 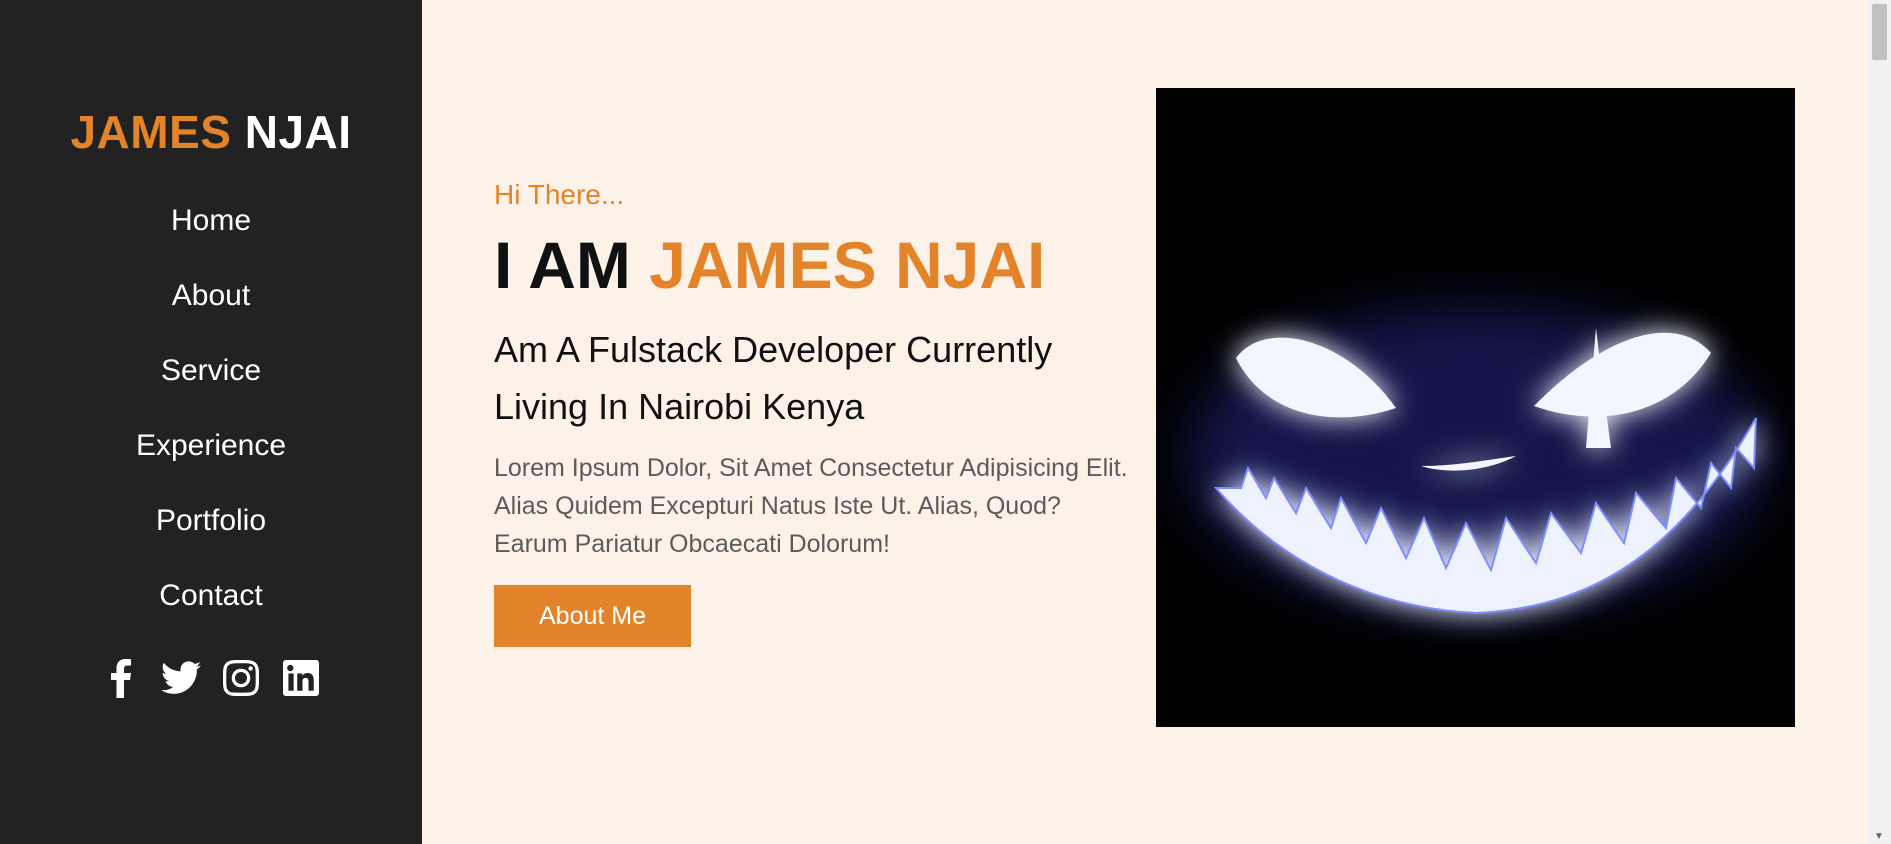 What do you see at coordinates (151, 132) in the screenshot?
I see `logo-first-name: JAMES` at bounding box center [151, 132].